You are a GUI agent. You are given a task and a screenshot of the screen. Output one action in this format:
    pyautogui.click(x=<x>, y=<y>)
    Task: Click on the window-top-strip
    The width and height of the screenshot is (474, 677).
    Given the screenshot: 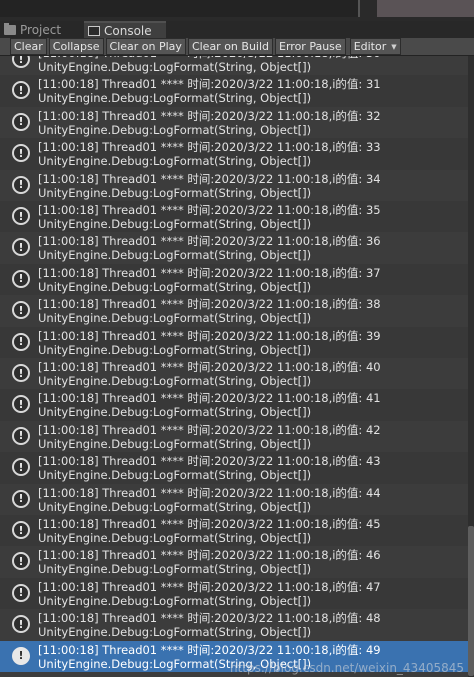 What is the action you would take?
    pyautogui.click(x=237, y=10)
    